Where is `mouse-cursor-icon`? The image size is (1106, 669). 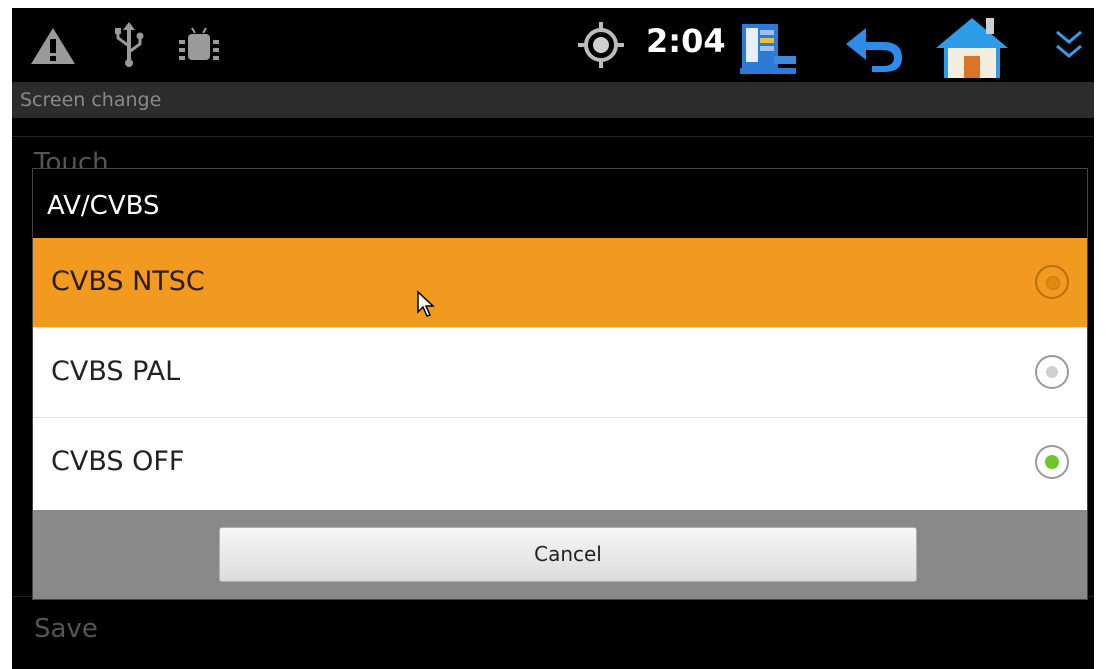 mouse-cursor-icon is located at coordinates (426, 303).